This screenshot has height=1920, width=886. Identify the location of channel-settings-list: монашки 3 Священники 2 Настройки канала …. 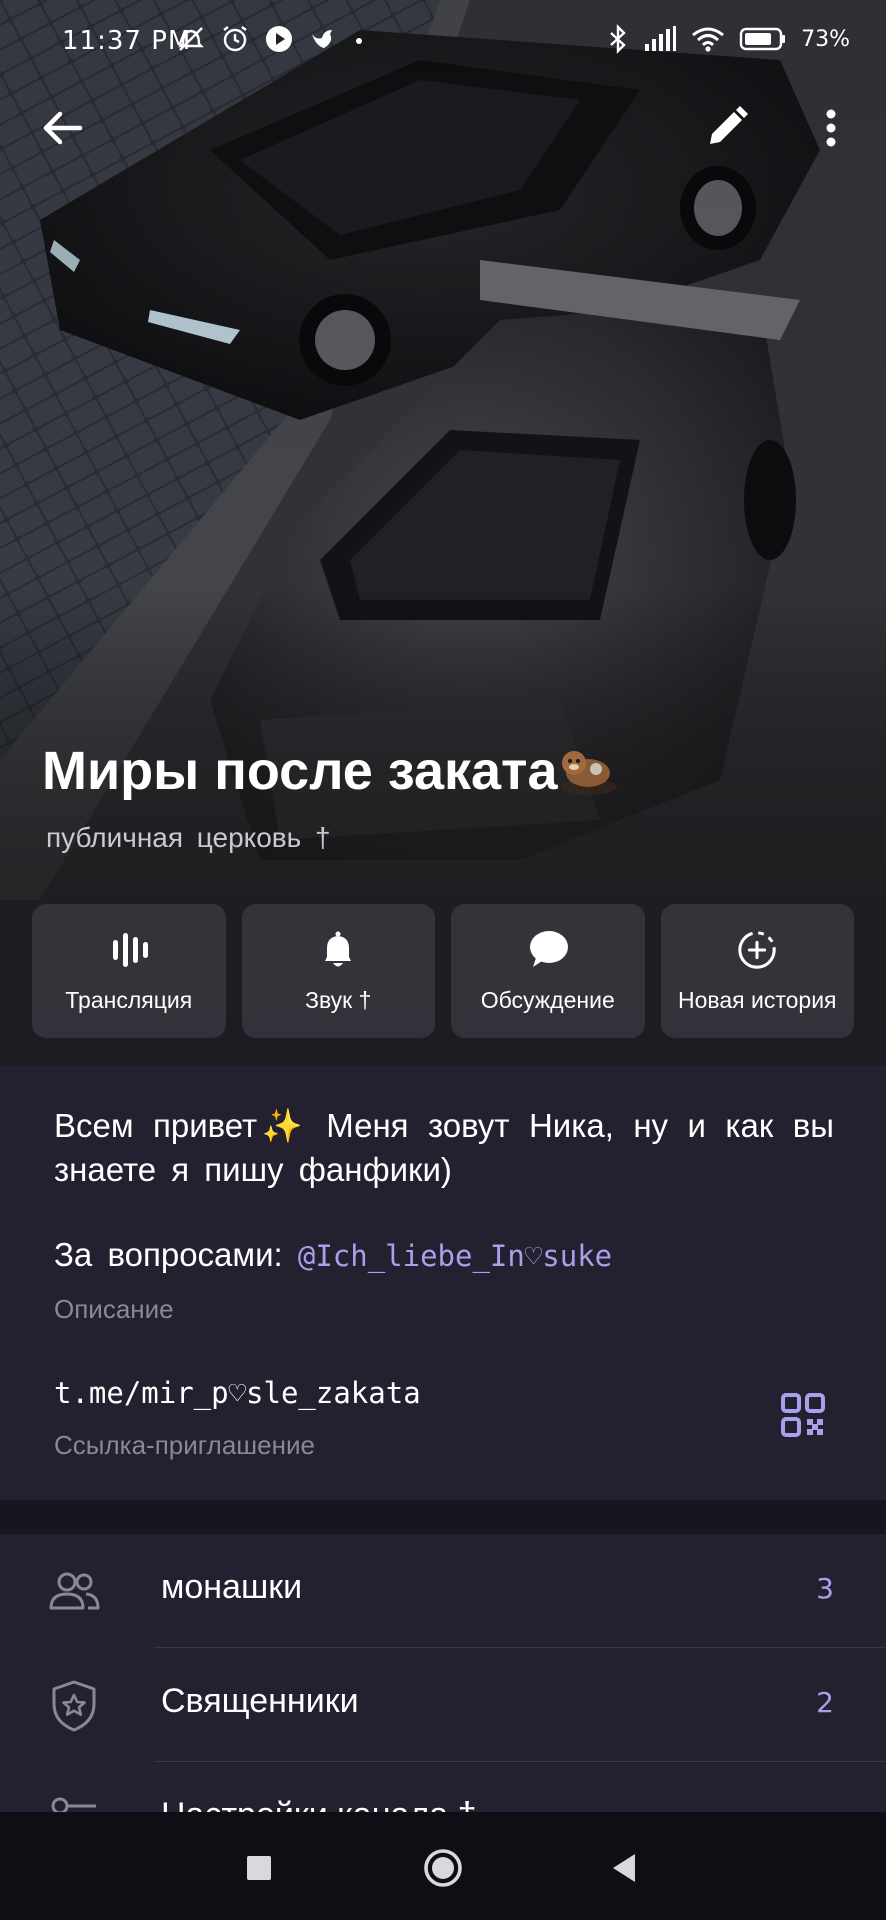
(443, 1673).